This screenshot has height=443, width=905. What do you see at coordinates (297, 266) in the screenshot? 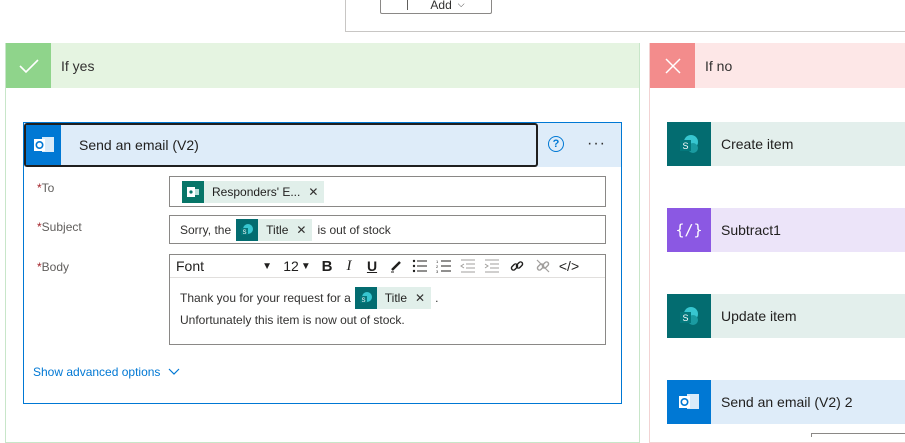
I see `font-size-select: 12 ▼` at bounding box center [297, 266].